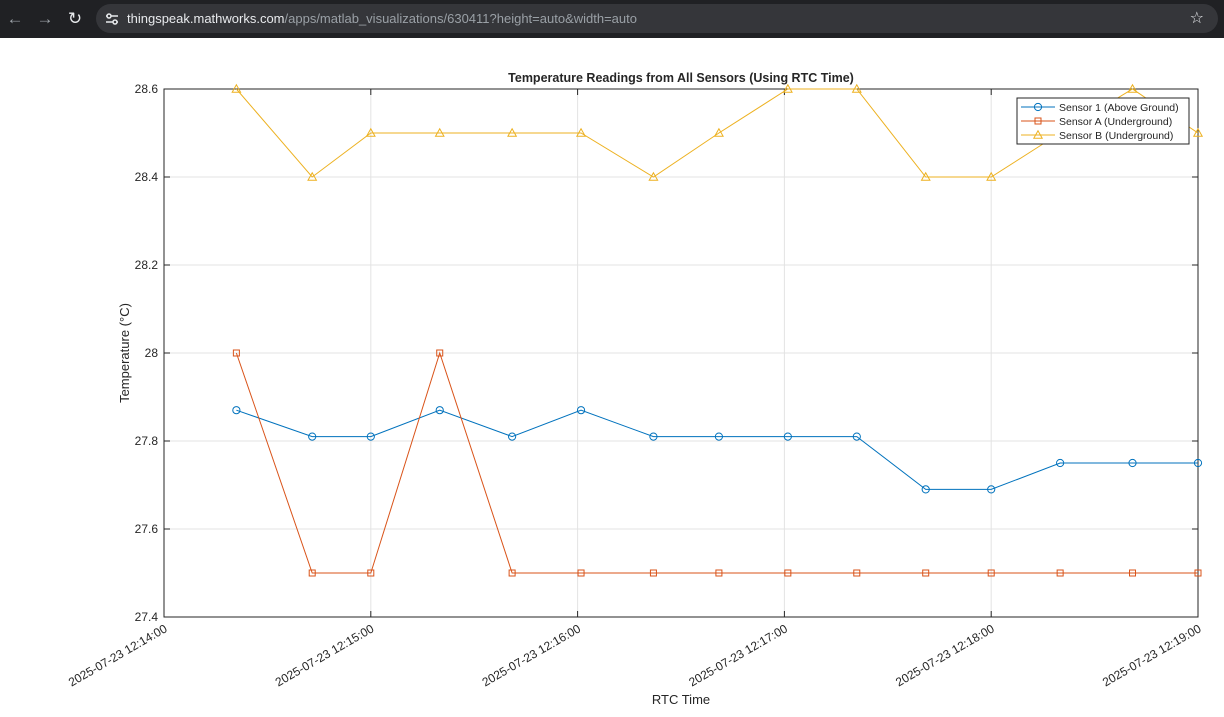 This screenshot has width=1224, height=717. What do you see at coordinates (206, 18) in the screenshot?
I see `url-host: thingspeak.mathworks.com` at bounding box center [206, 18].